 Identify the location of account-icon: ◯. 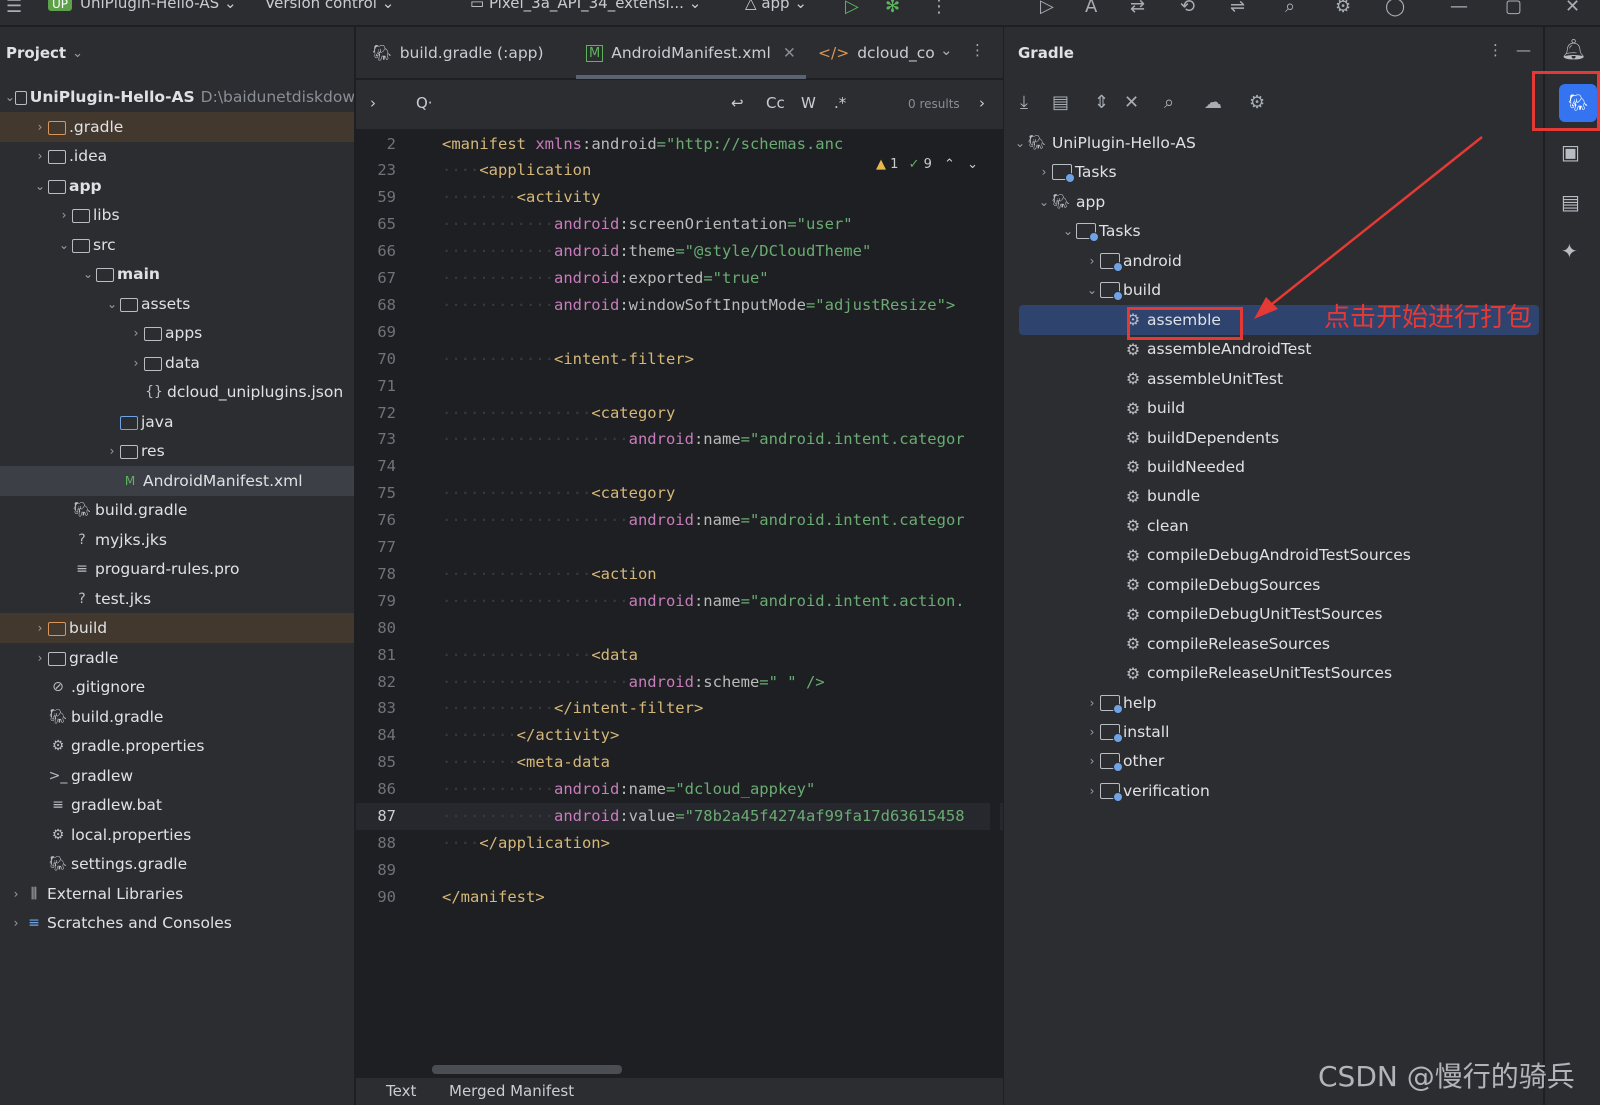
(1395, 8).